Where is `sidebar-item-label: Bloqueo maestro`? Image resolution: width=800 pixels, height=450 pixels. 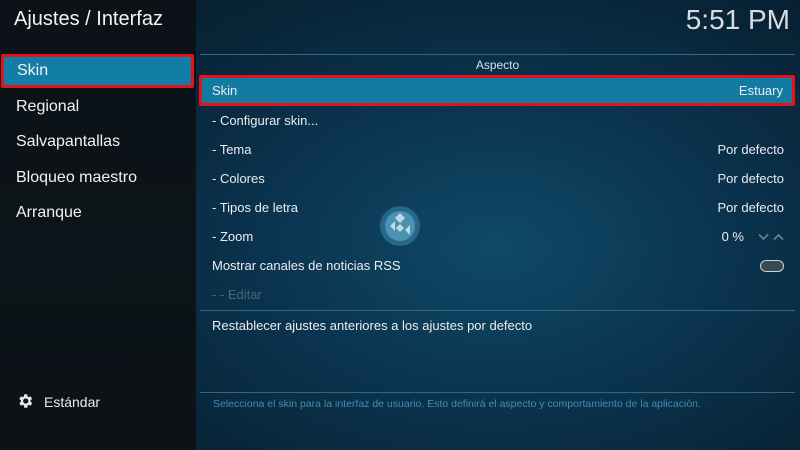
sidebar-item-label: Bloqueo maestro is located at coordinates (76, 177).